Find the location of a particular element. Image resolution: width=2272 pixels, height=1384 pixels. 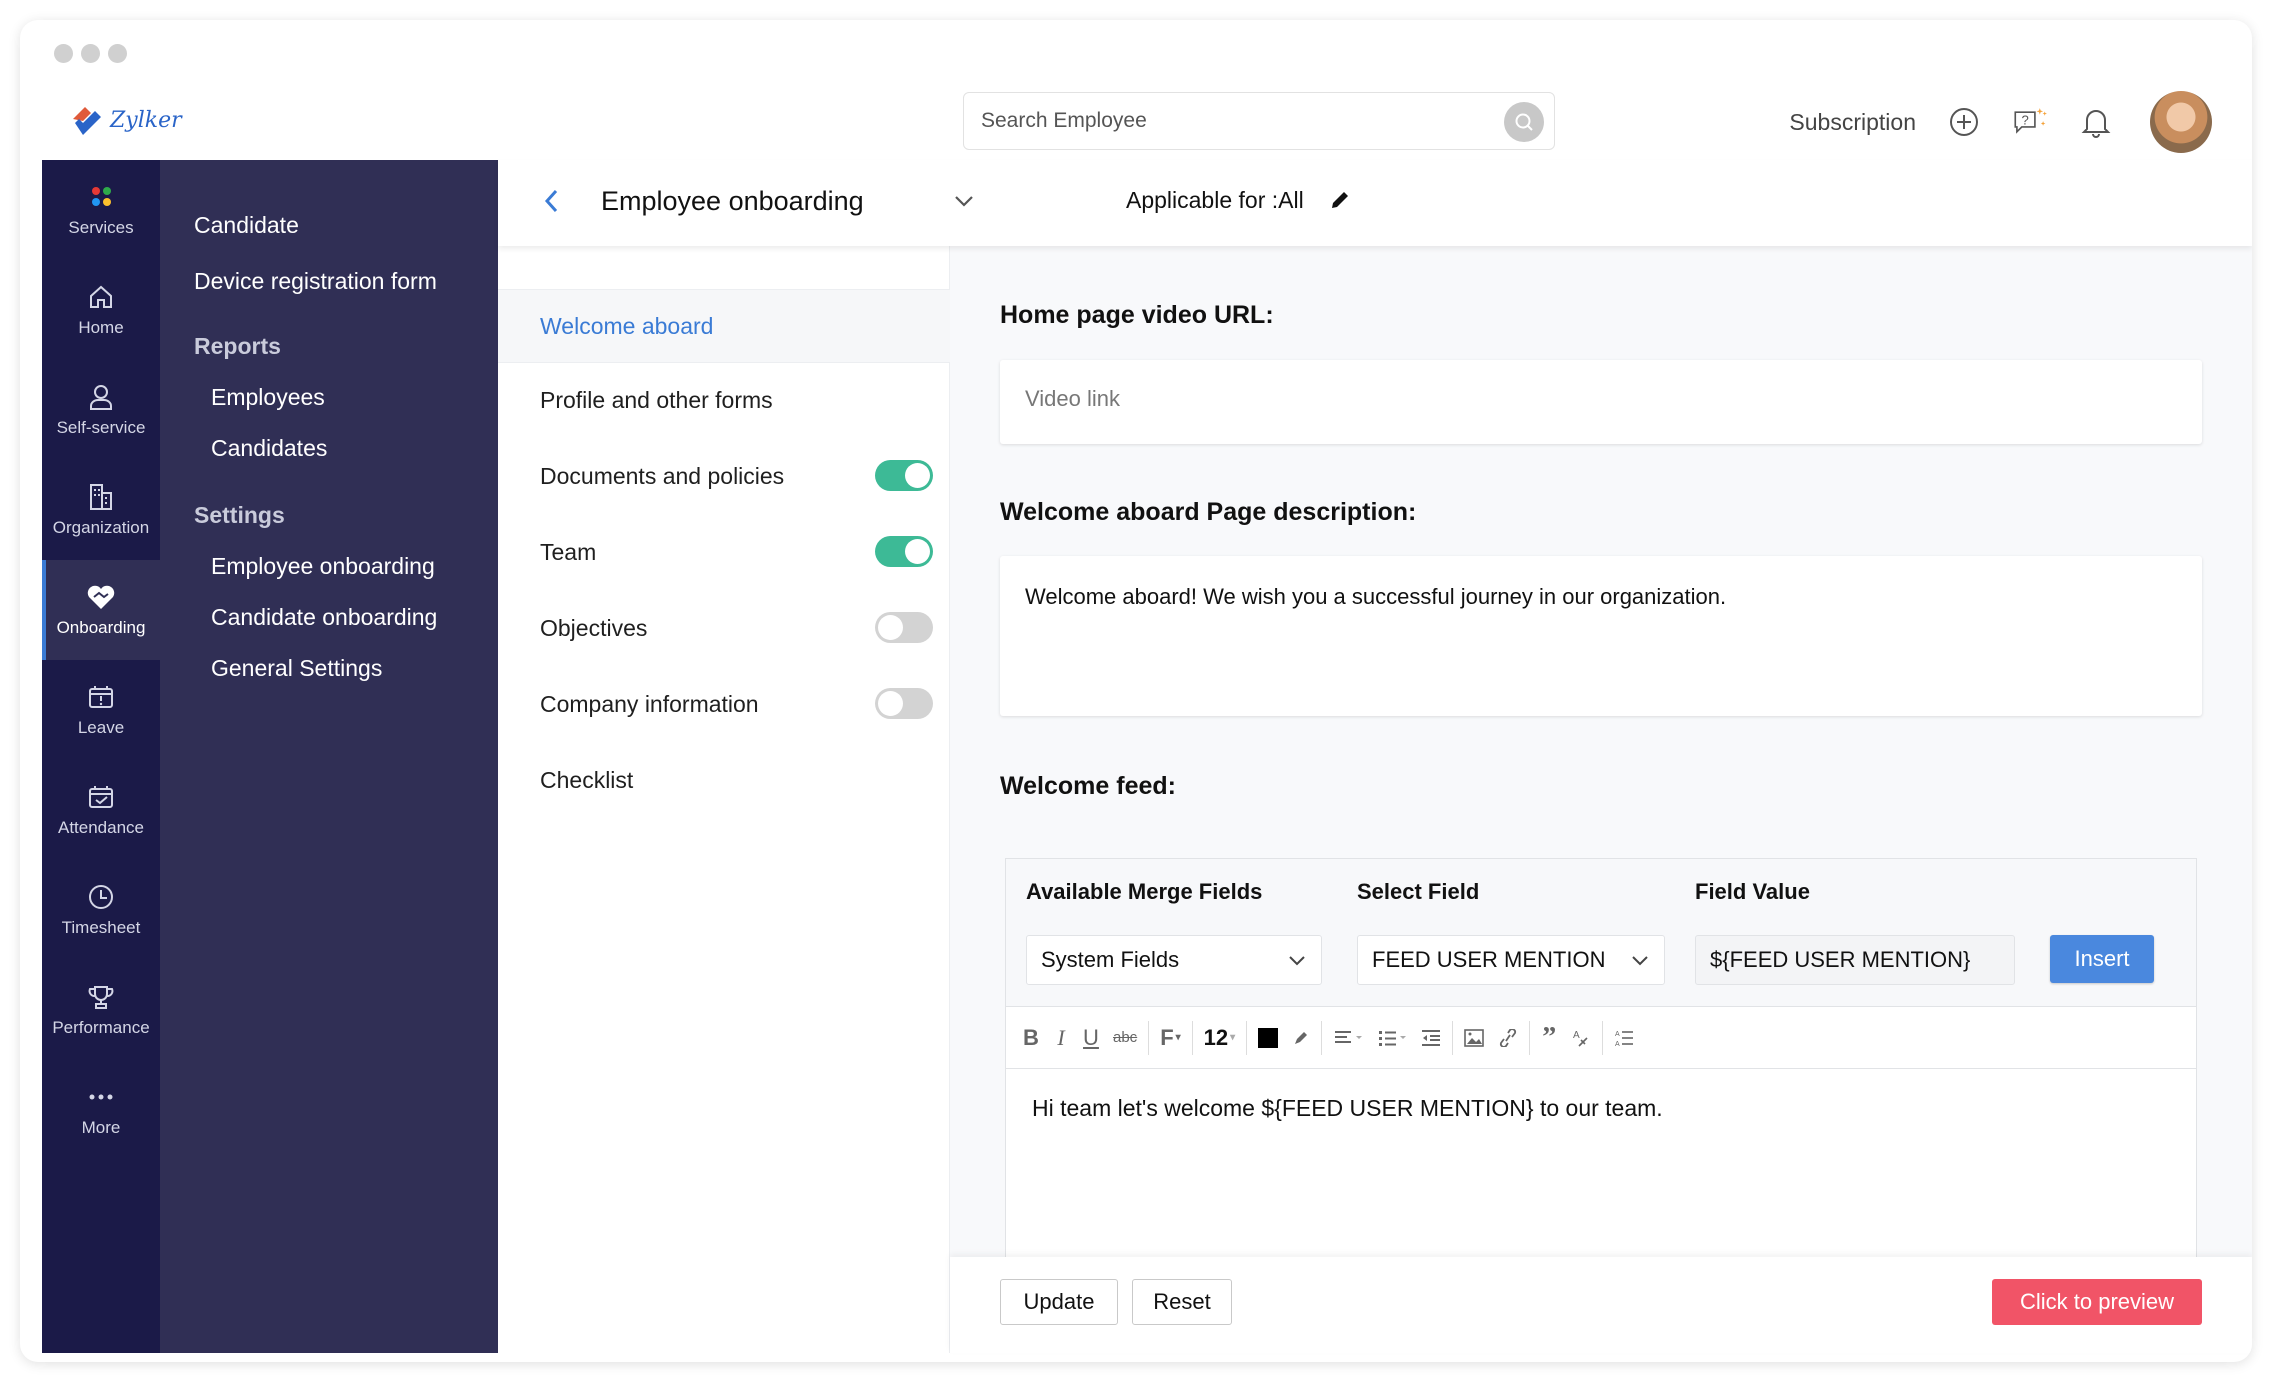

submenu-item-employees-report: Employees is located at coordinates (268, 397).